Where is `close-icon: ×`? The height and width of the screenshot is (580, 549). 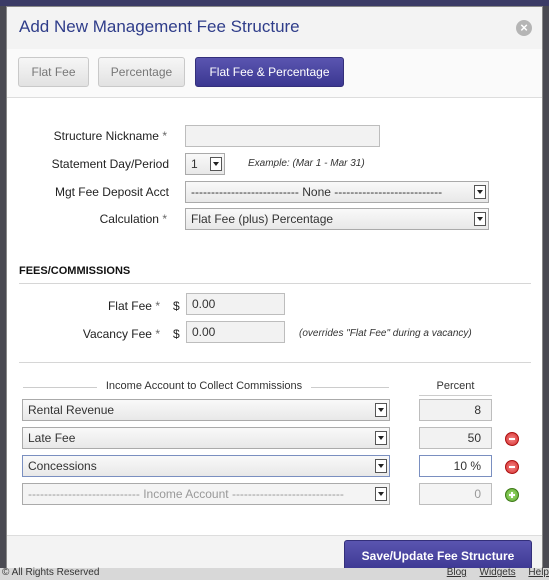 close-icon: × is located at coordinates (524, 28).